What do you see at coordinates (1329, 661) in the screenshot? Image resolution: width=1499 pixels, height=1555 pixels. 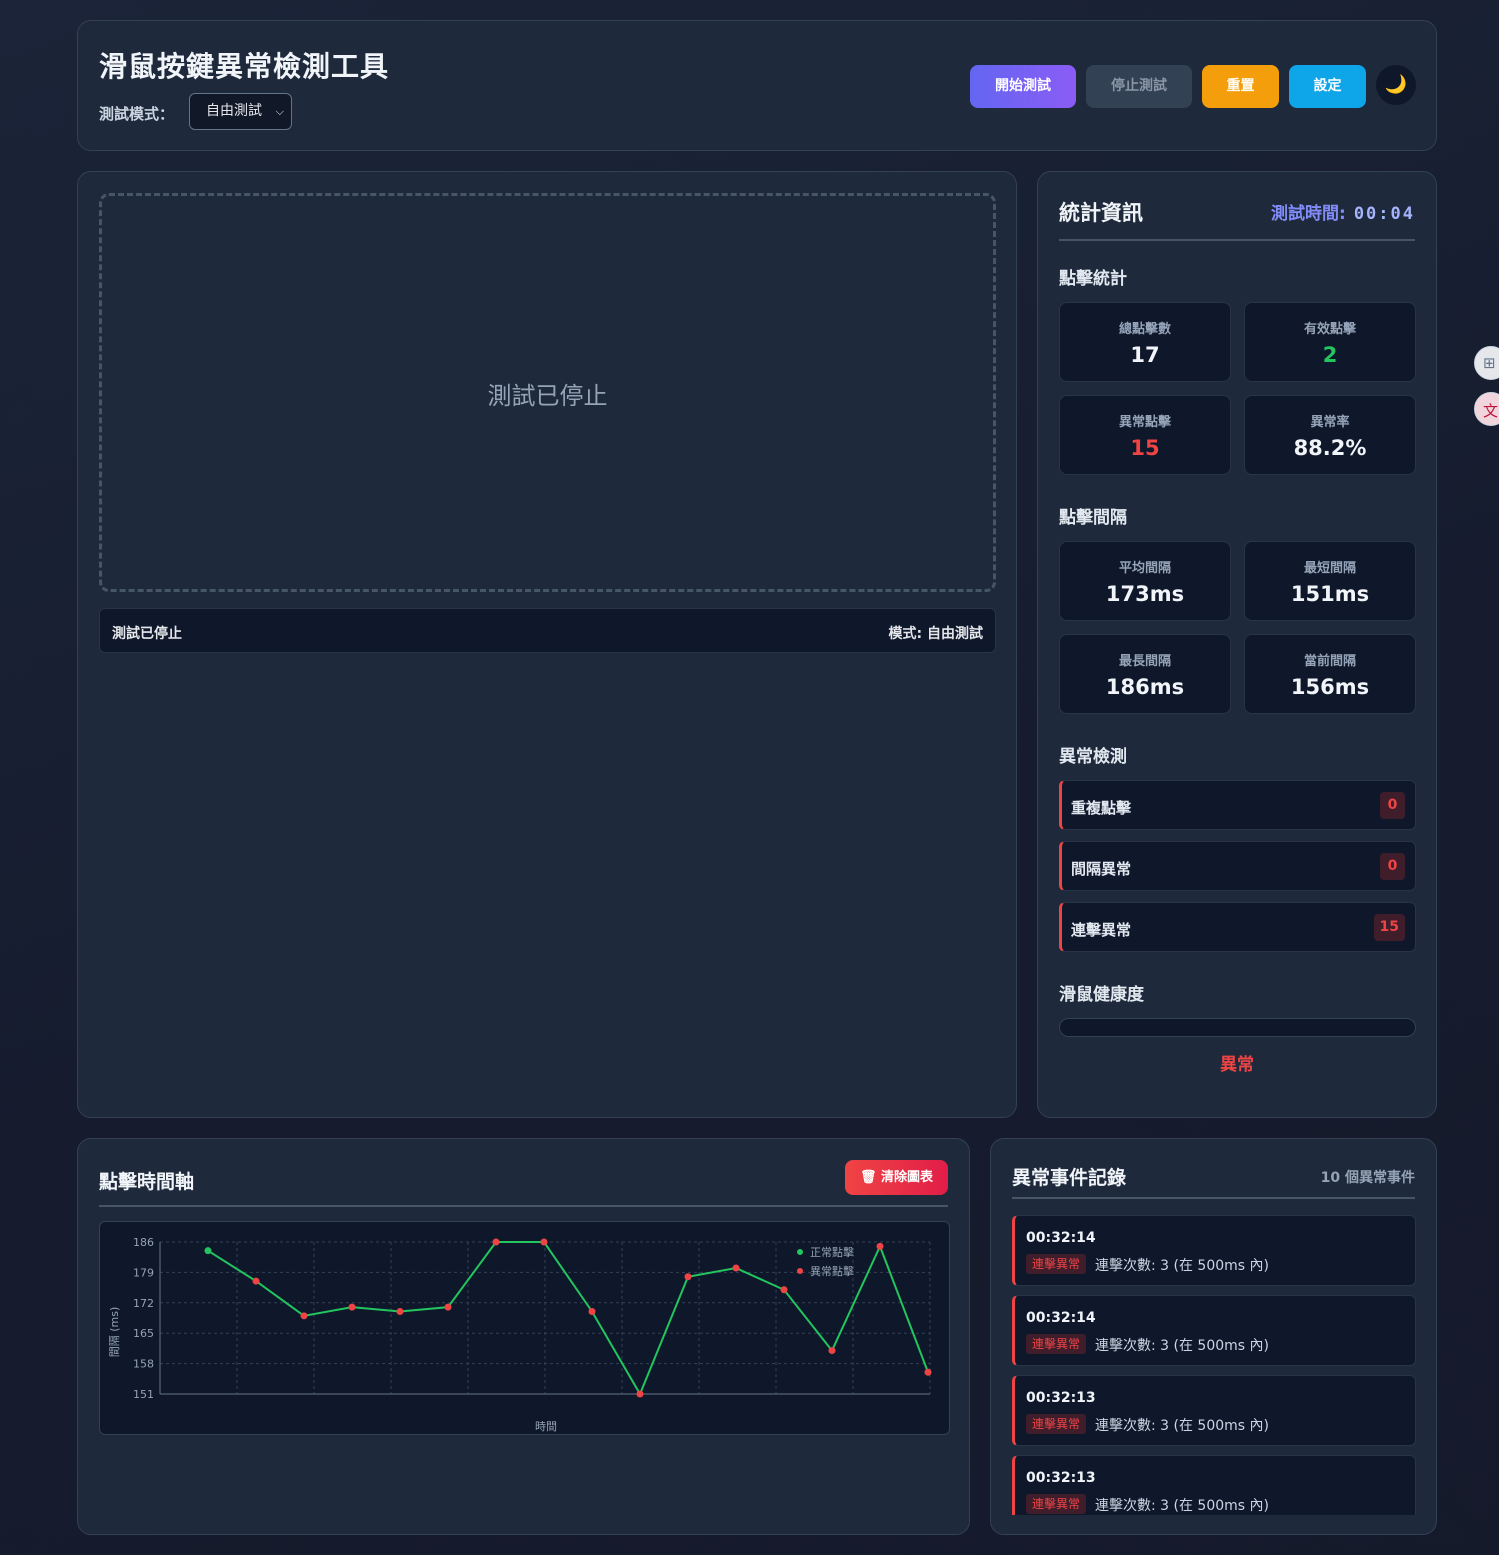 I see `stat-label: 當前間隔` at bounding box center [1329, 661].